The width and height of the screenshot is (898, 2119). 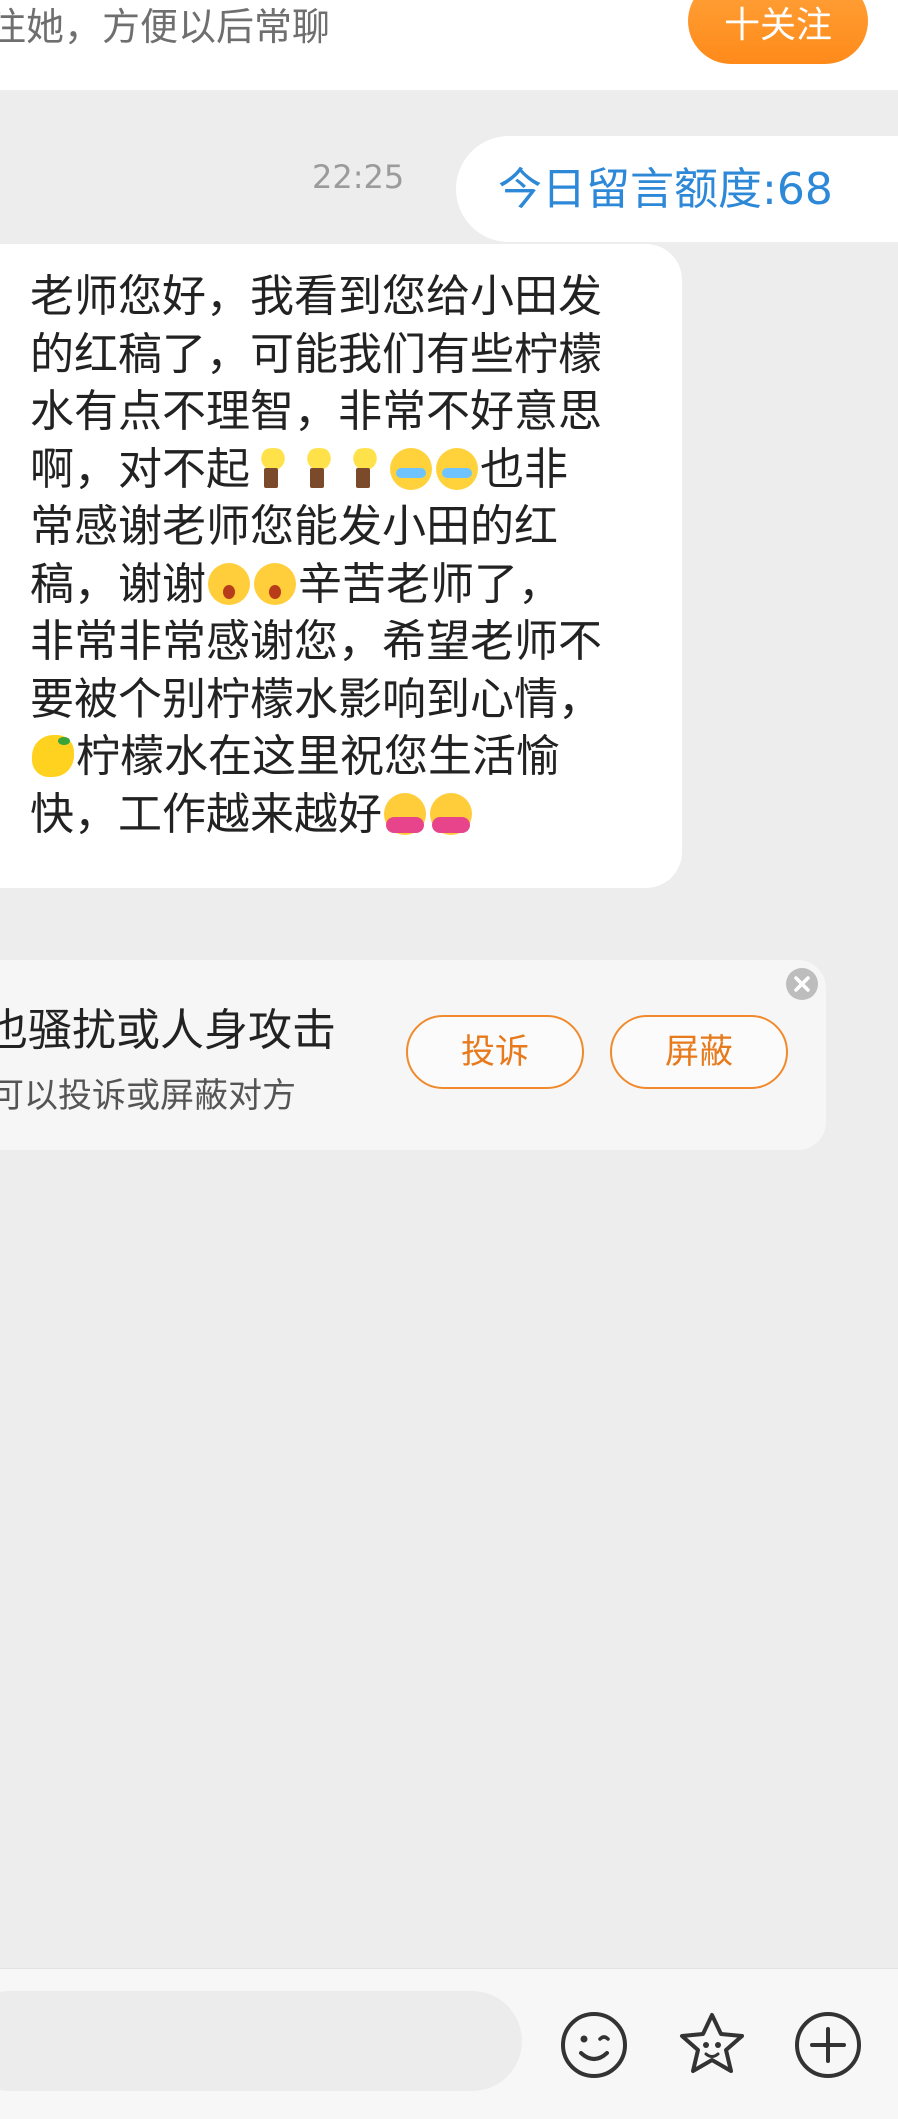 I want to click on message-line: 快，工作越来越好, so click(x=344, y=815).